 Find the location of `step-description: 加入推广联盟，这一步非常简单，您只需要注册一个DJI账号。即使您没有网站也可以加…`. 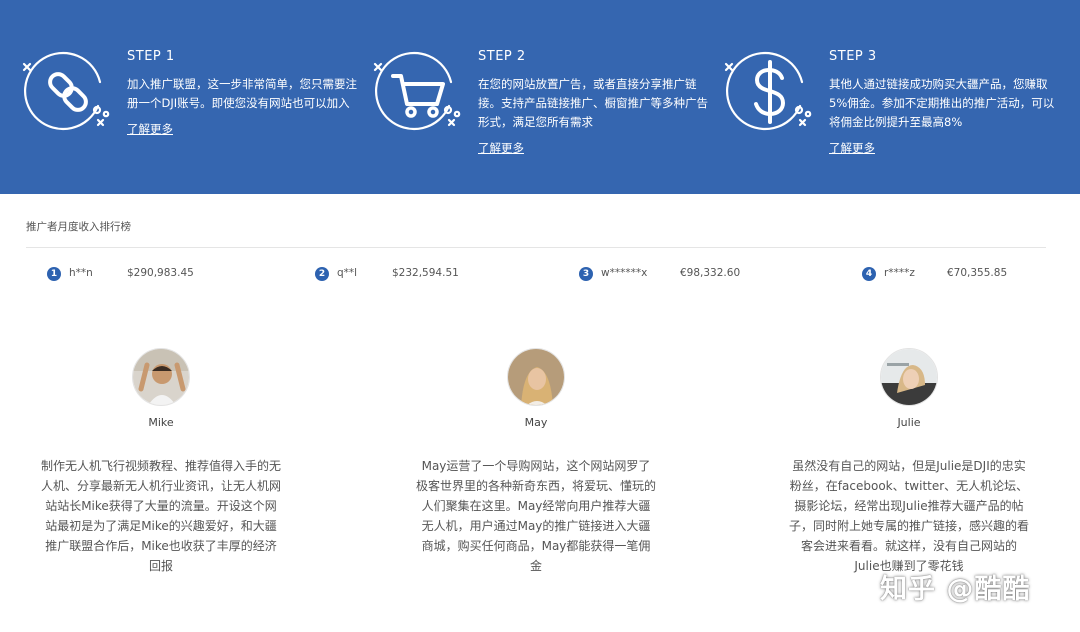

step-description: 加入推广联盟，这一步非常简单，您只需要注册一个DJI账号。即使您没有网站也可以加… is located at coordinates (242, 93).